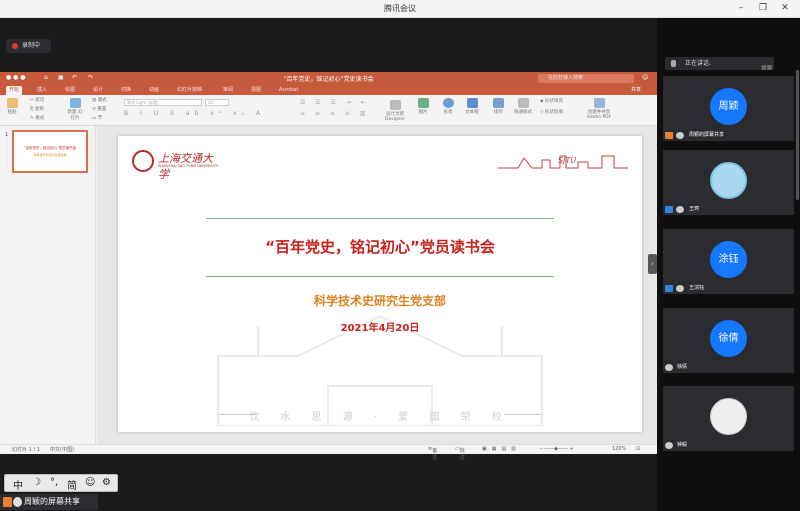 This screenshot has height=511, width=800. Describe the element at coordinates (645, 77) in the screenshot. I see `account-icon: ☺` at that location.